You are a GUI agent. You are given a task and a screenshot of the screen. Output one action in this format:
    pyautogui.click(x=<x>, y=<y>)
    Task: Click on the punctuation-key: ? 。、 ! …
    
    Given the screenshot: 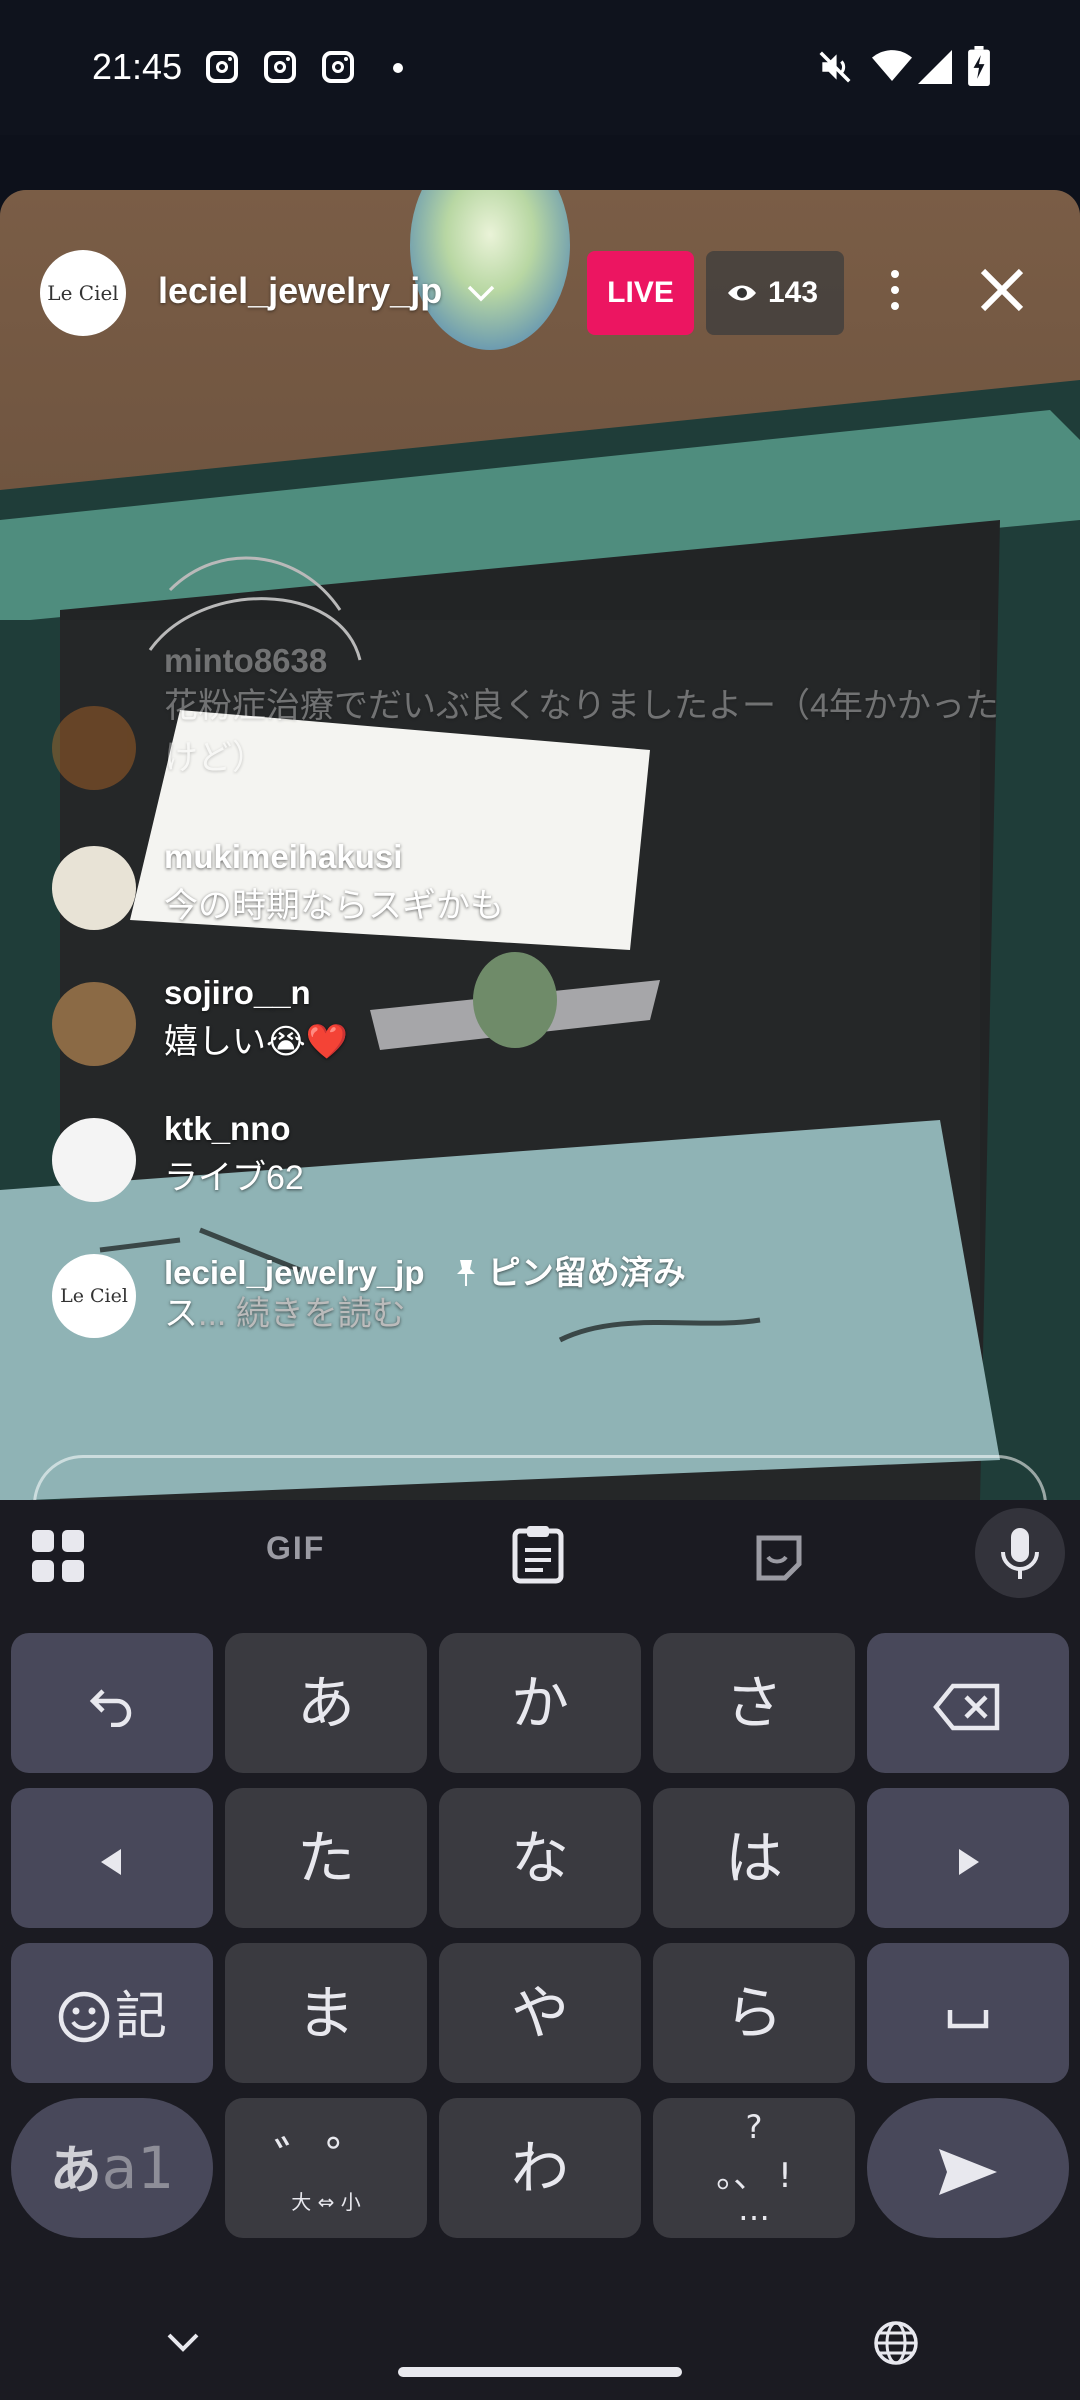 What is the action you would take?
    pyautogui.click(x=754, y=2168)
    